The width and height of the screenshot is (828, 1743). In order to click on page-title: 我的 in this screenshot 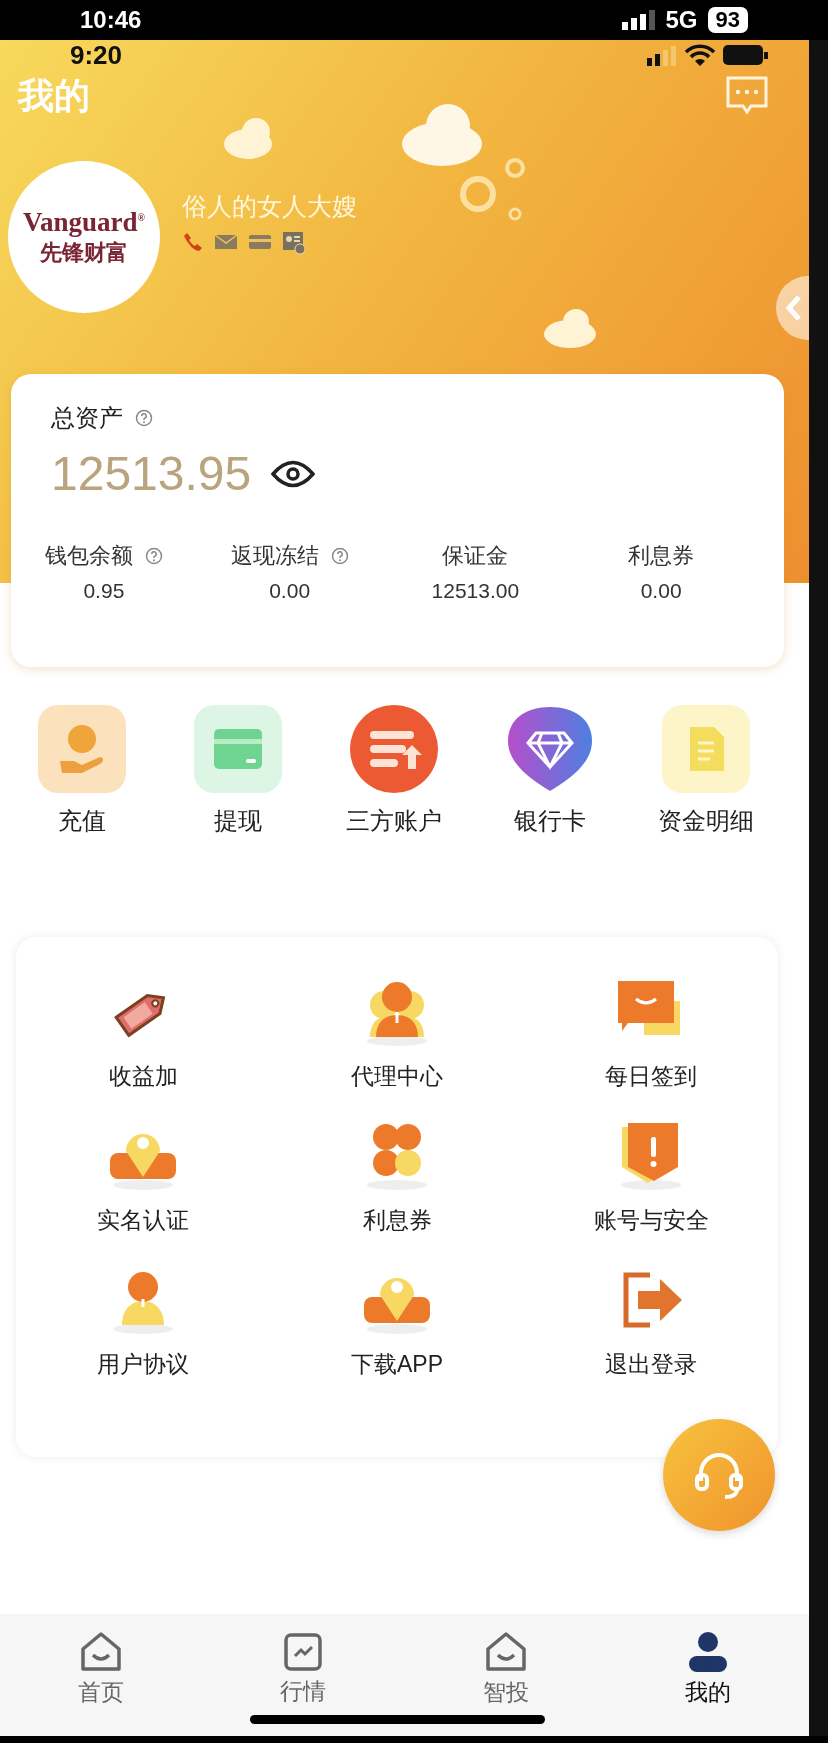, I will do `click(54, 95)`.